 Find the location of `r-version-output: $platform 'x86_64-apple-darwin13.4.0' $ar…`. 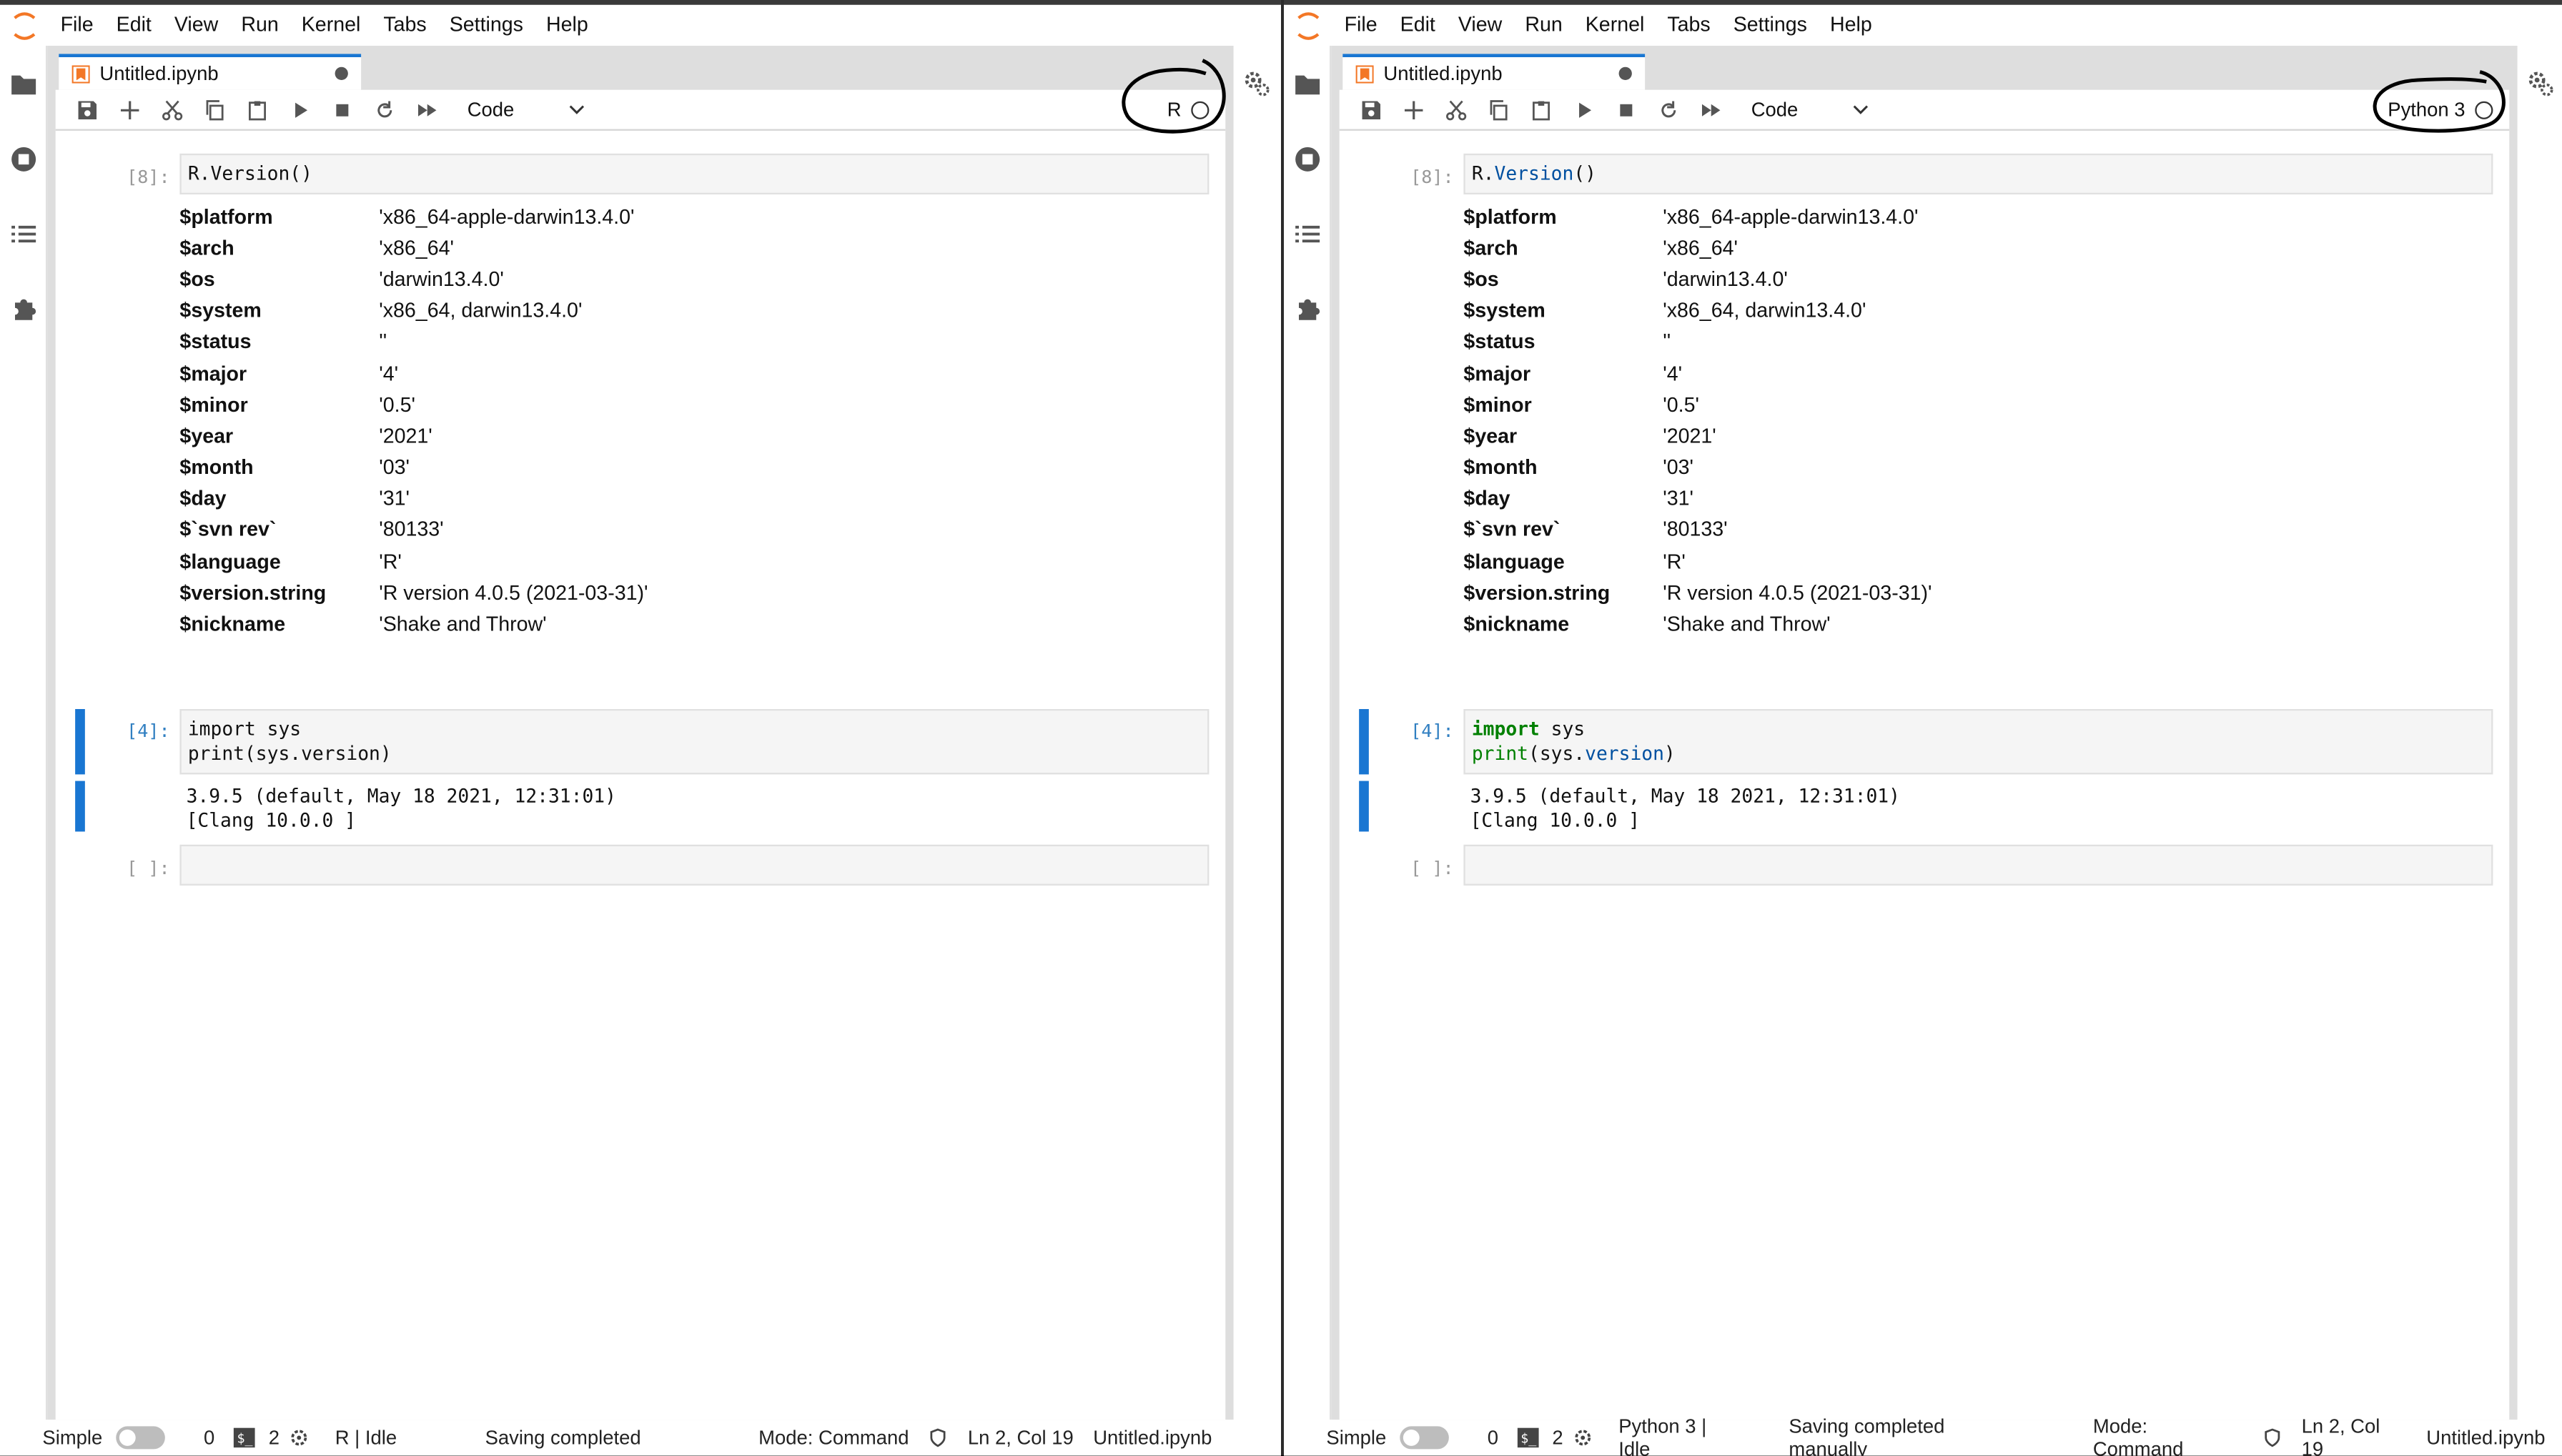

r-version-output: $platform 'x86_64-apple-darwin13.4.0' $ar… is located at coordinates (414, 420).